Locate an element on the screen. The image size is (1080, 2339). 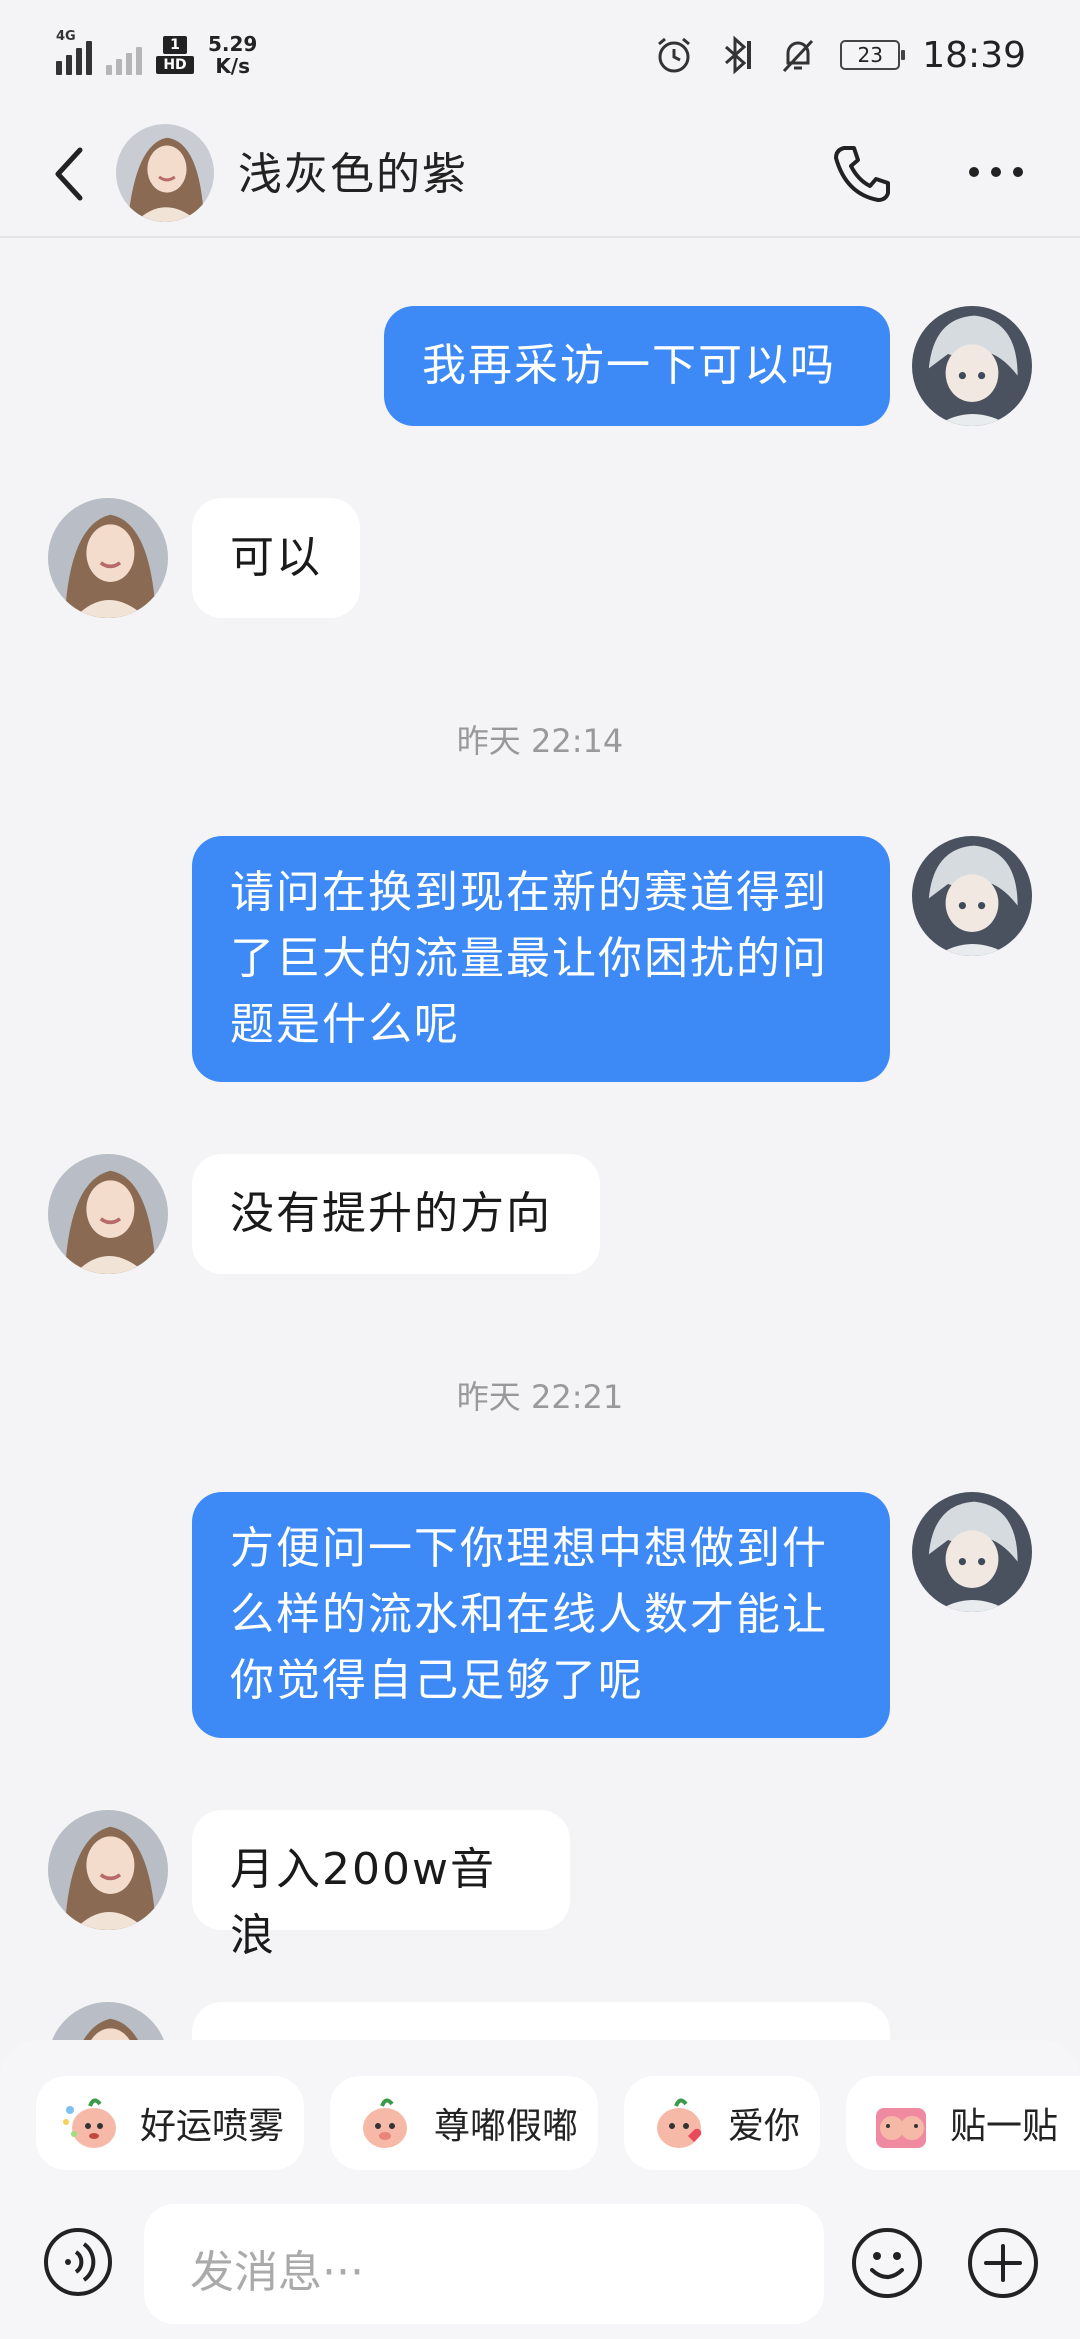
timestamp: 昨天 22:14 is located at coordinates (540, 741).